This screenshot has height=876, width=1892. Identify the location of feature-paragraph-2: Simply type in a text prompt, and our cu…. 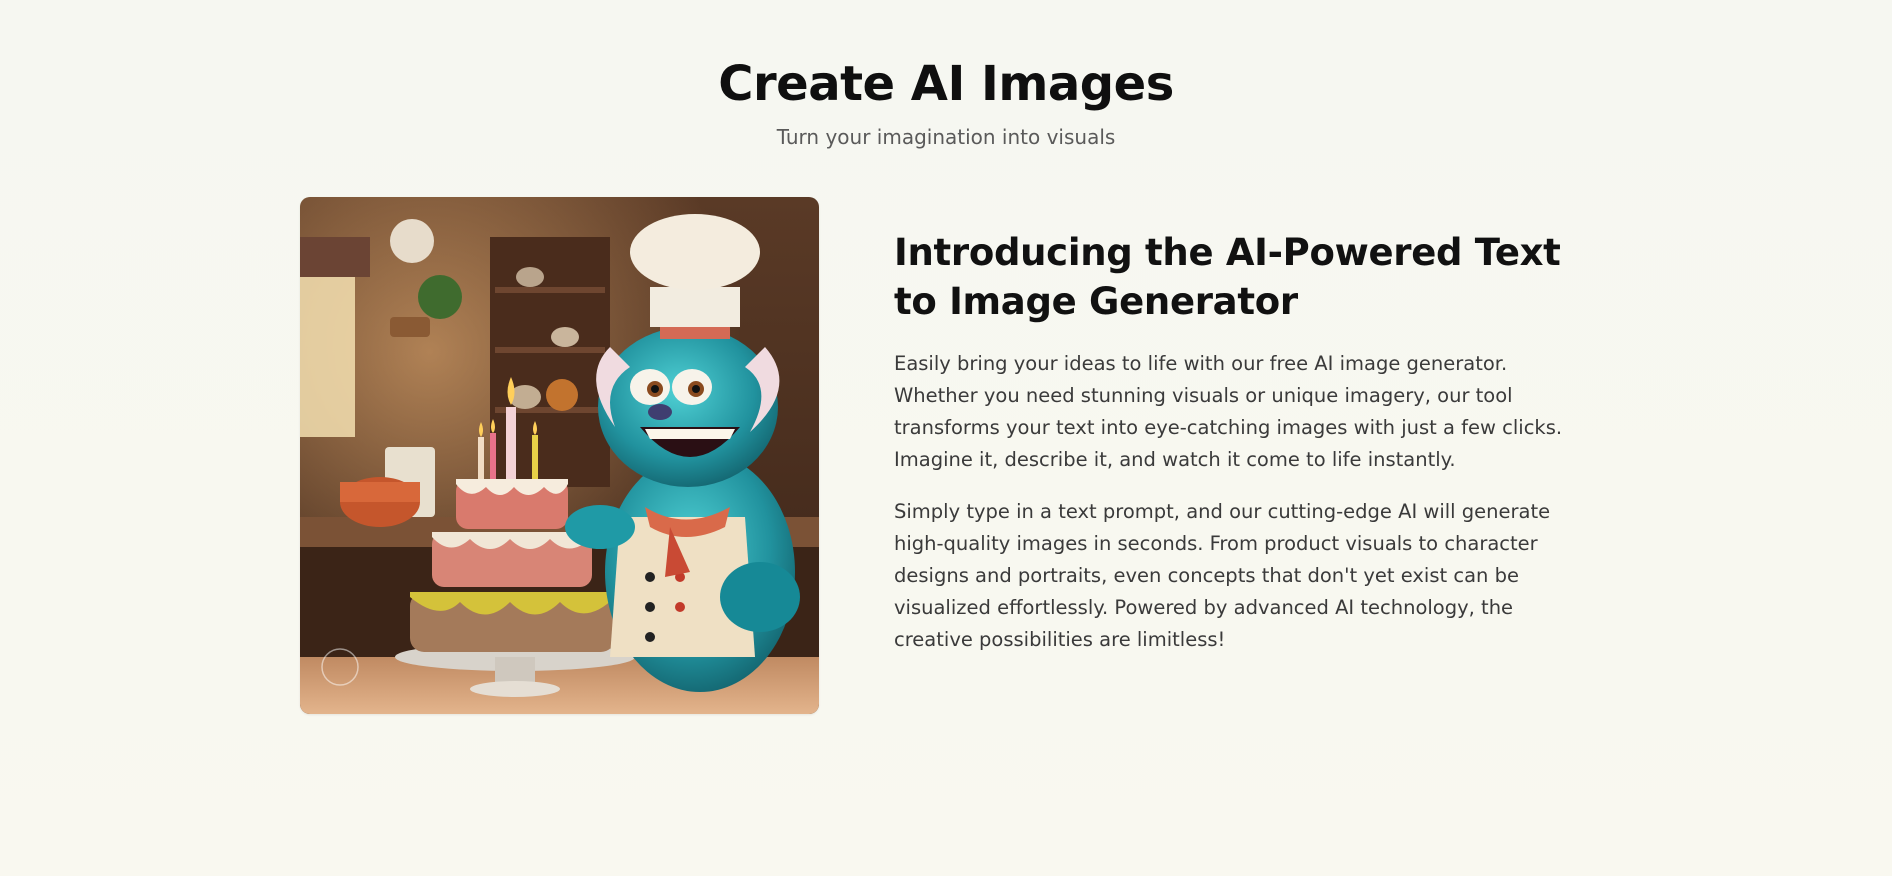
(1222, 575).